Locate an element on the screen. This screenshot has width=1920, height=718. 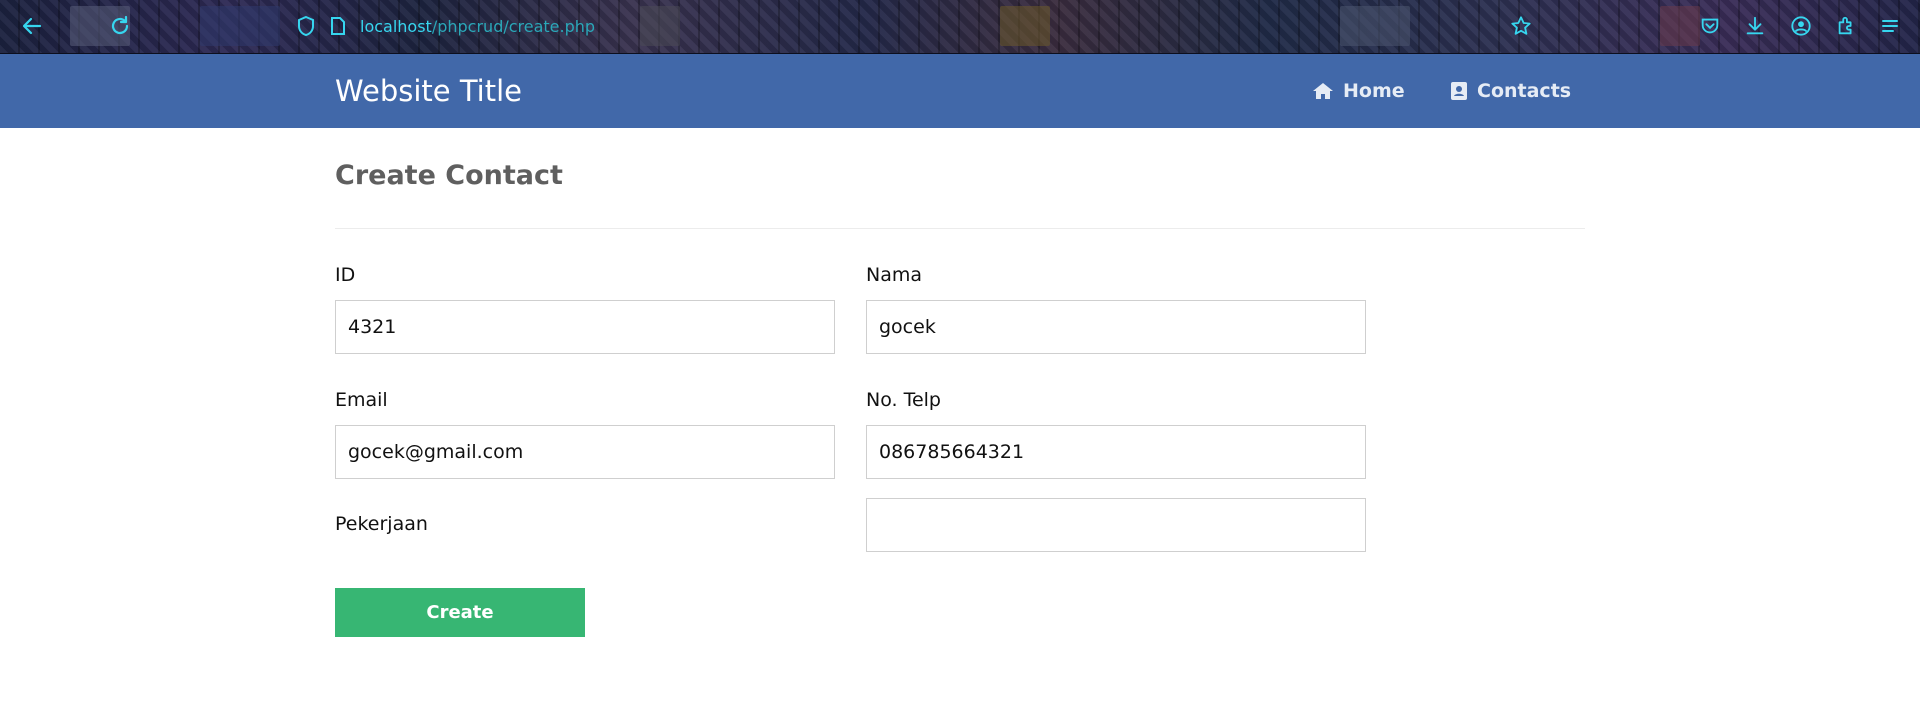
heading-divider is located at coordinates (960, 228).